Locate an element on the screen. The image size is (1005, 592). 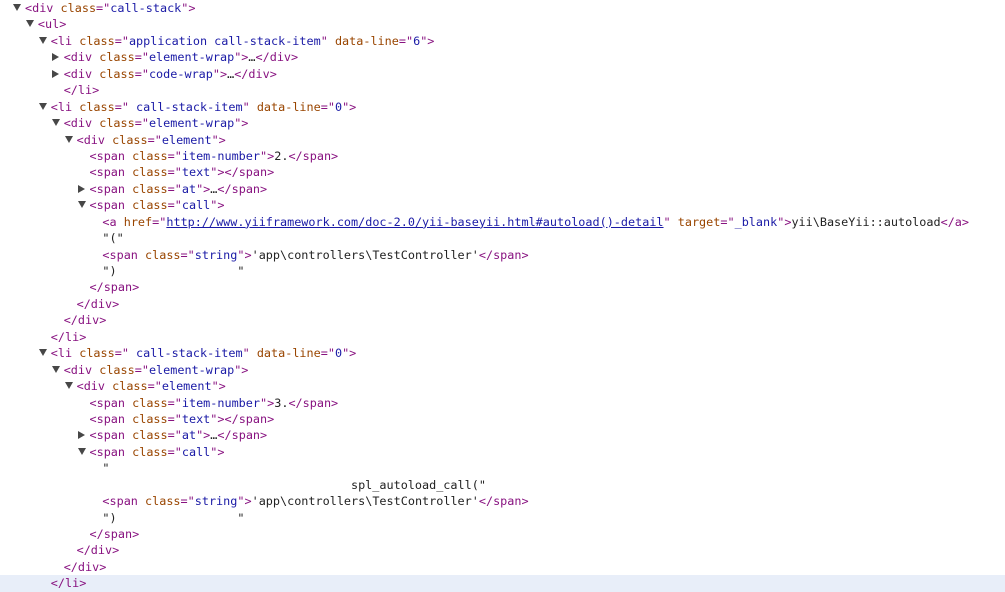
attribute-value: 0 is located at coordinates (338, 353).